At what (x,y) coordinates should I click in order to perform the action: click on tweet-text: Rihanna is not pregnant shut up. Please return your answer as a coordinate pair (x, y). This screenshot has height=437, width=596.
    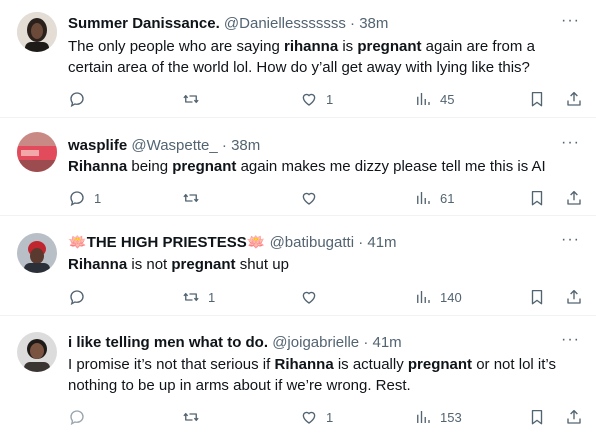
    Looking at the image, I should click on (178, 264).